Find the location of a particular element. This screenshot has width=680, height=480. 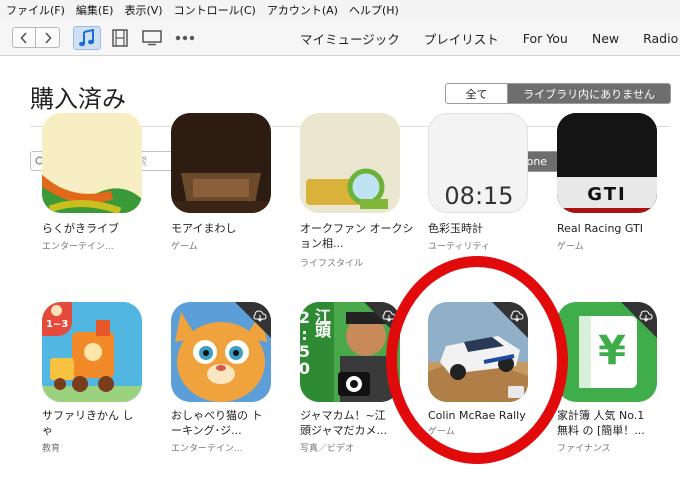

app-icon-moai-mawashi is located at coordinates (221, 163).